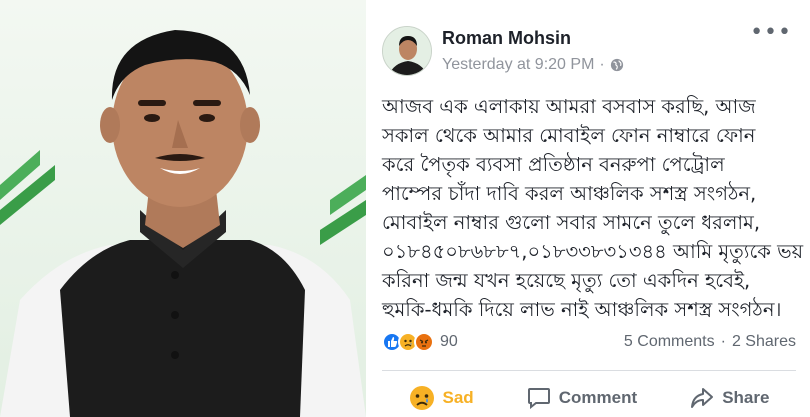 This screenshot has width=810, height=417. What do you see at coordinates (593, 251) in the screenshot?
I see `post-text-line: ০১৮৪৫০৮৬৮৮৭,০১৮৩৩৮৩১৩৪৪ আমি মৃত্যুকে ভয়` at bounding box center [593, 251].